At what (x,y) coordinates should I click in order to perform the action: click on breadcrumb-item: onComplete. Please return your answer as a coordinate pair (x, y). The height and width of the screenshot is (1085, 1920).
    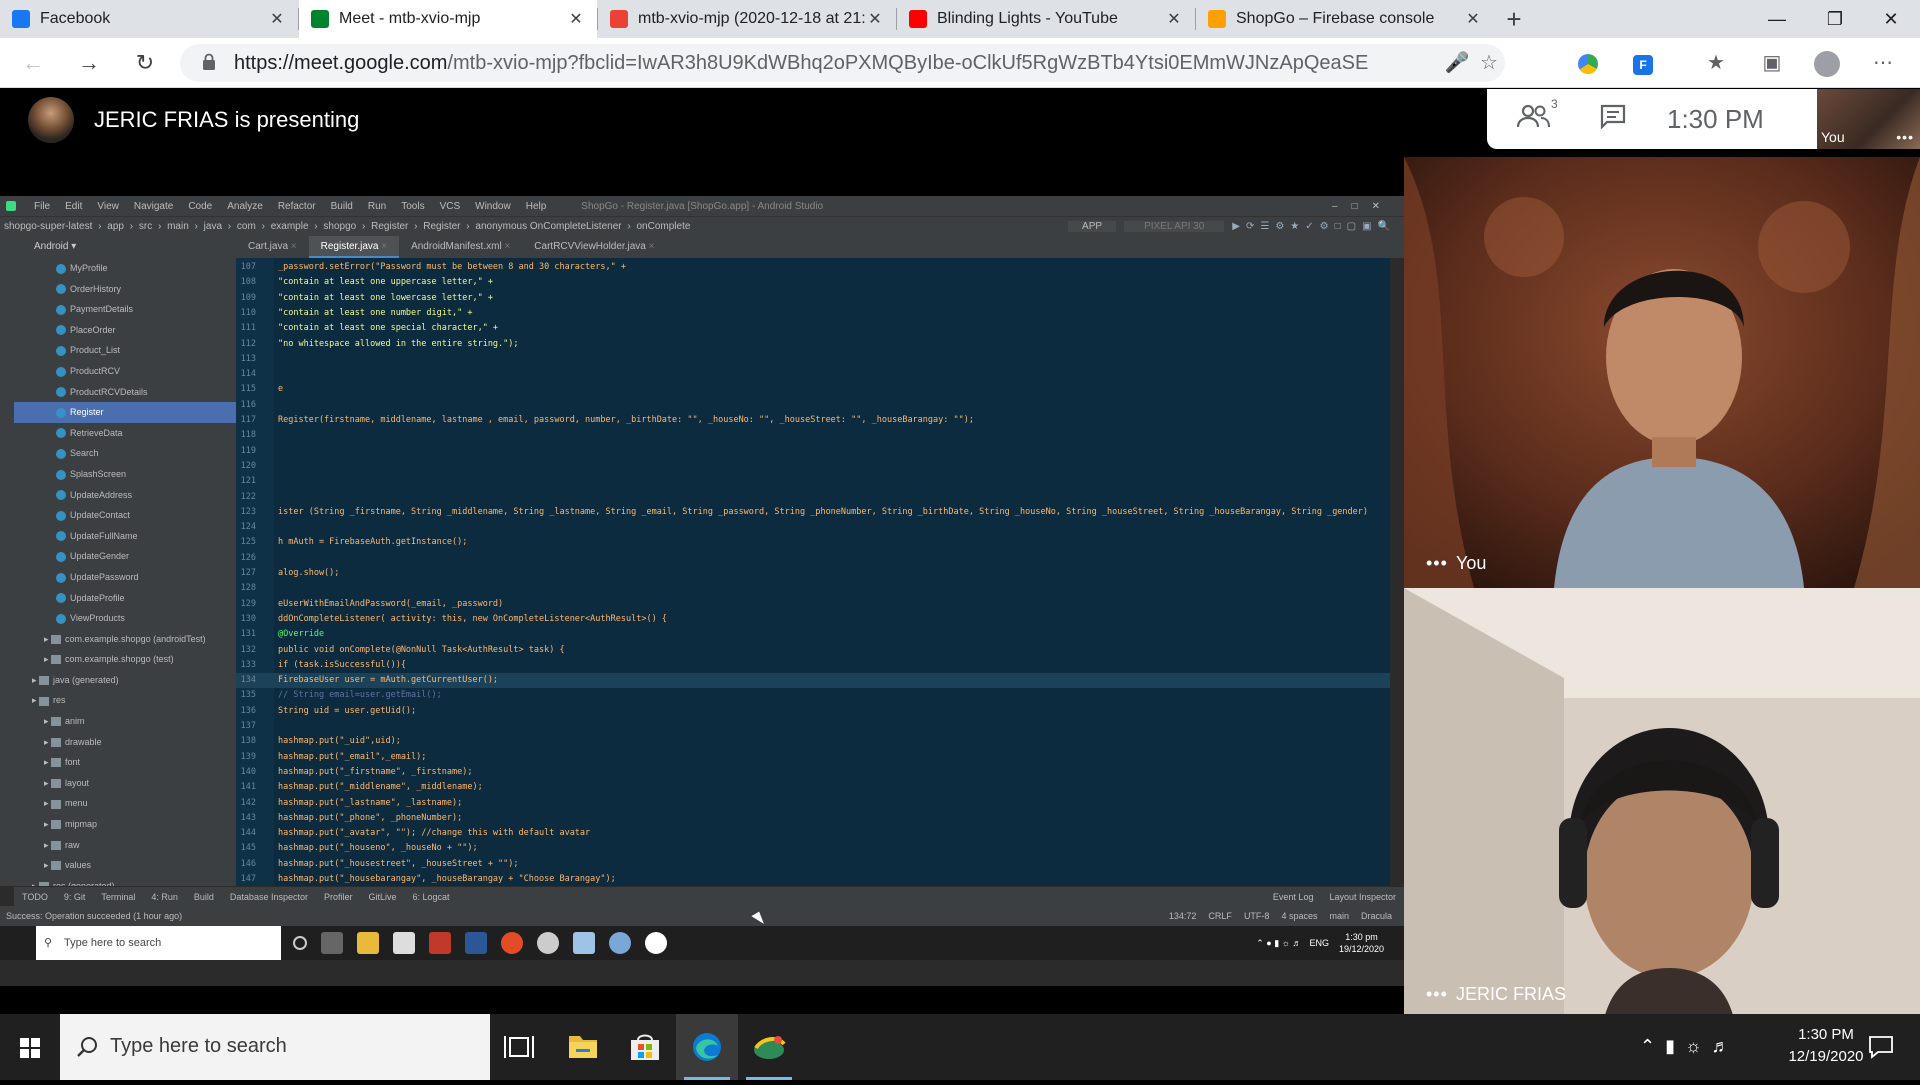
    Looking at the image, I should click on (664, 226).